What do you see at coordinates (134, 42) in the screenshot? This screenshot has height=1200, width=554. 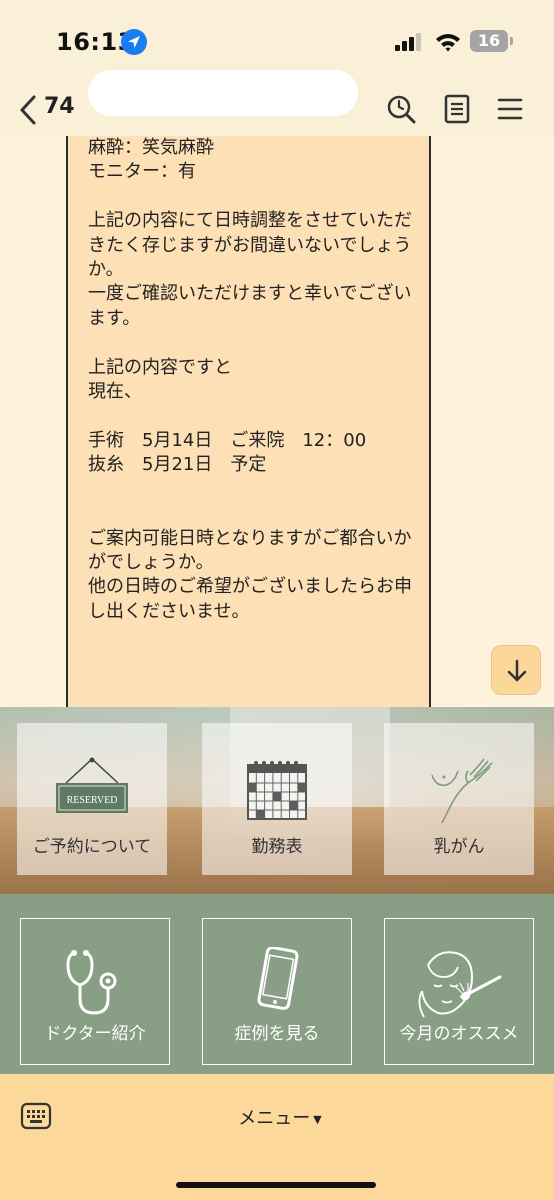 I see `location-arrow-icon` at bounding box center [134, 42].